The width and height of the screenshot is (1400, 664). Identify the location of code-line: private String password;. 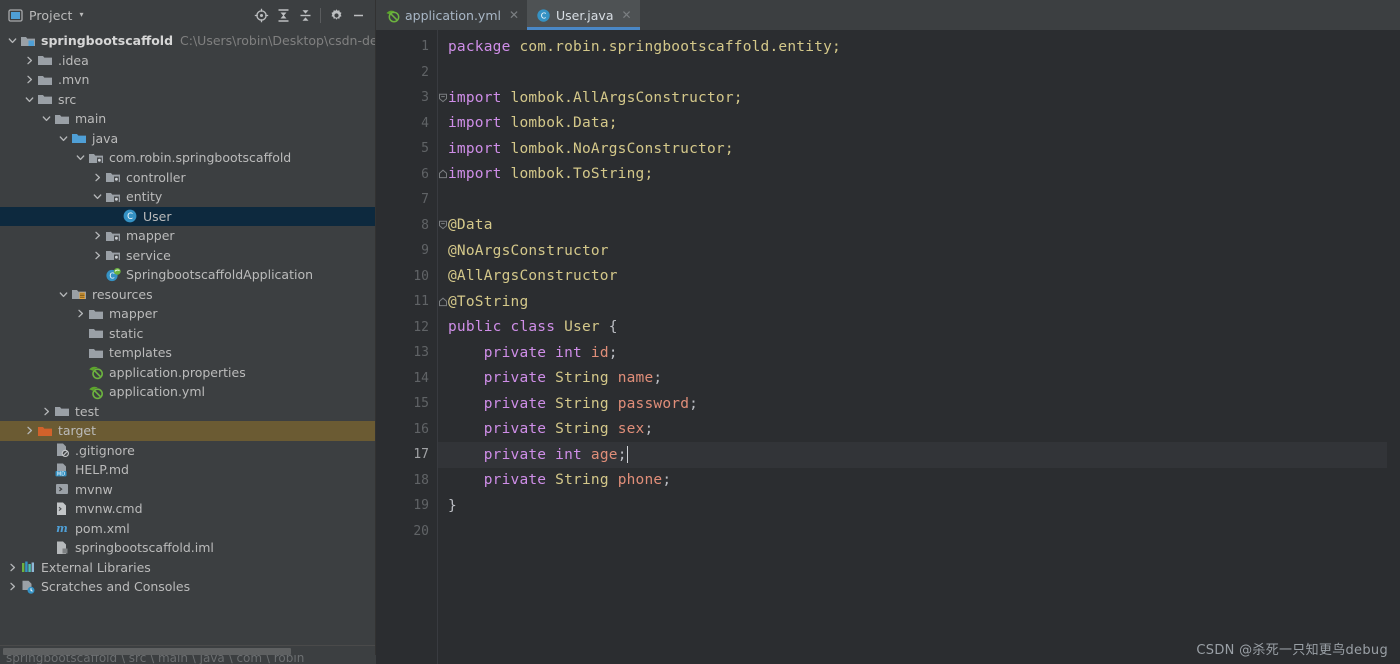
(919, 404).